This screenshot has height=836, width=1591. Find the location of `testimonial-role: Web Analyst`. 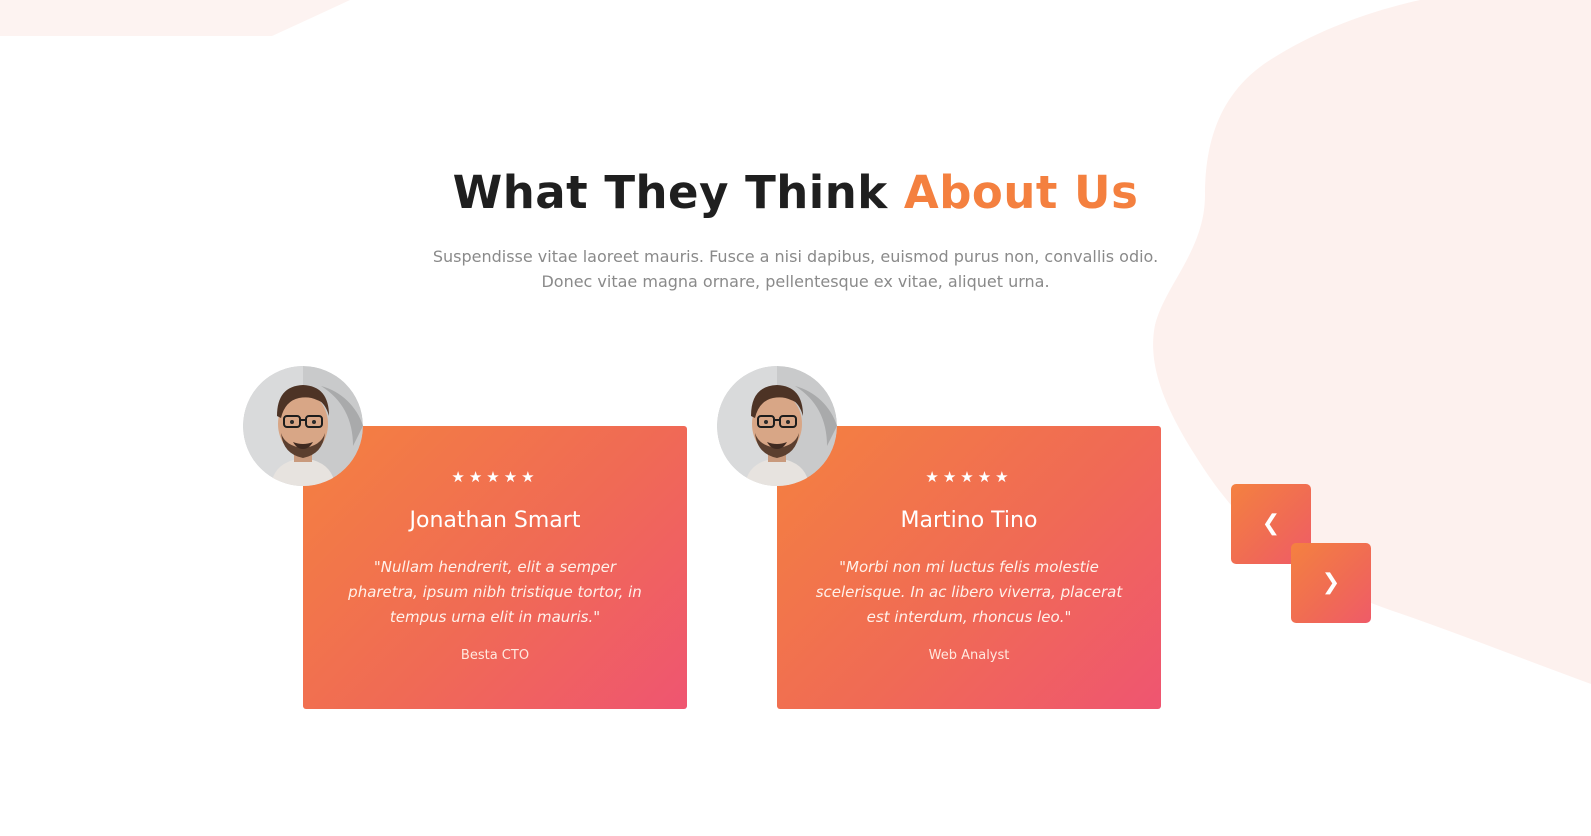

testimonial-role: Web Analyst is located at coordinates (969, 655).